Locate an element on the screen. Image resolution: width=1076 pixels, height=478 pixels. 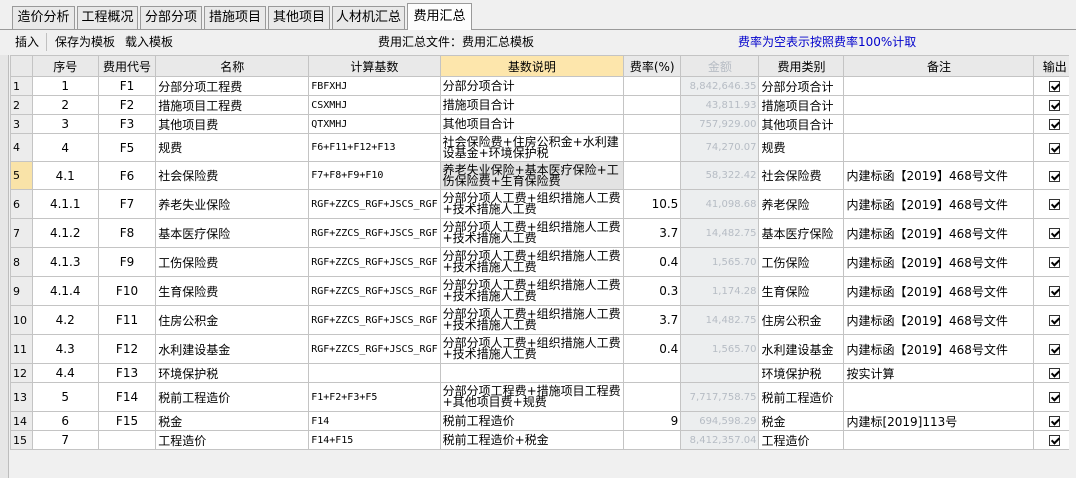
rate-cell: 9 is located at coordinates (652, 421).